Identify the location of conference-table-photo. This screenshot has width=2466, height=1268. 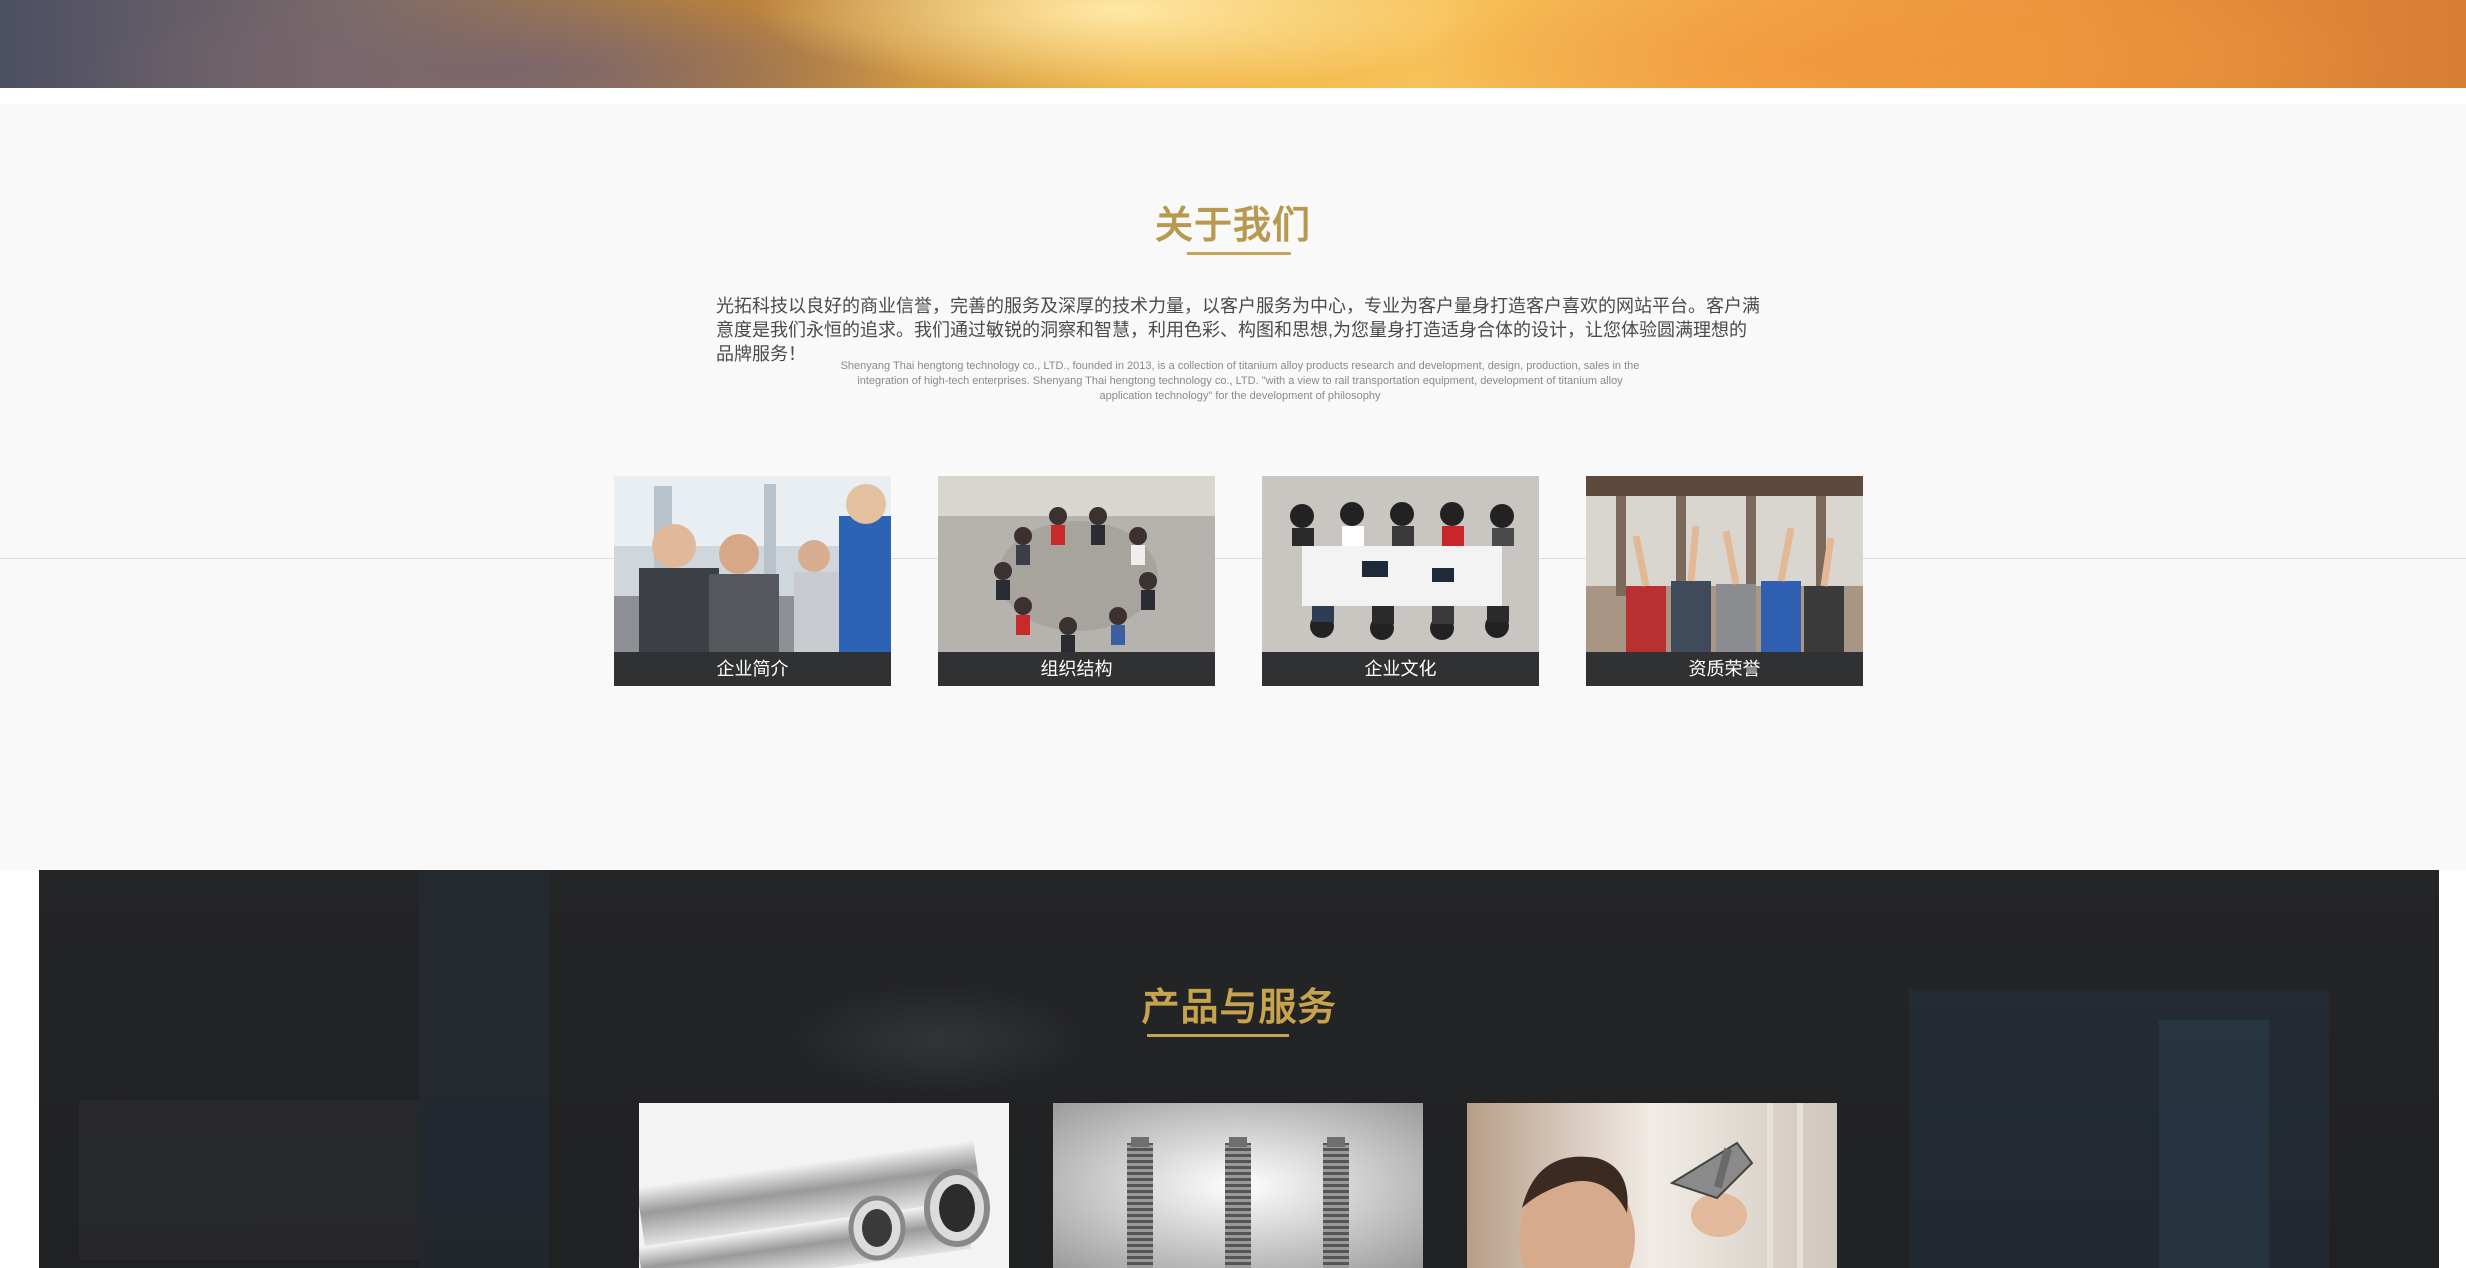
(1400, 564).